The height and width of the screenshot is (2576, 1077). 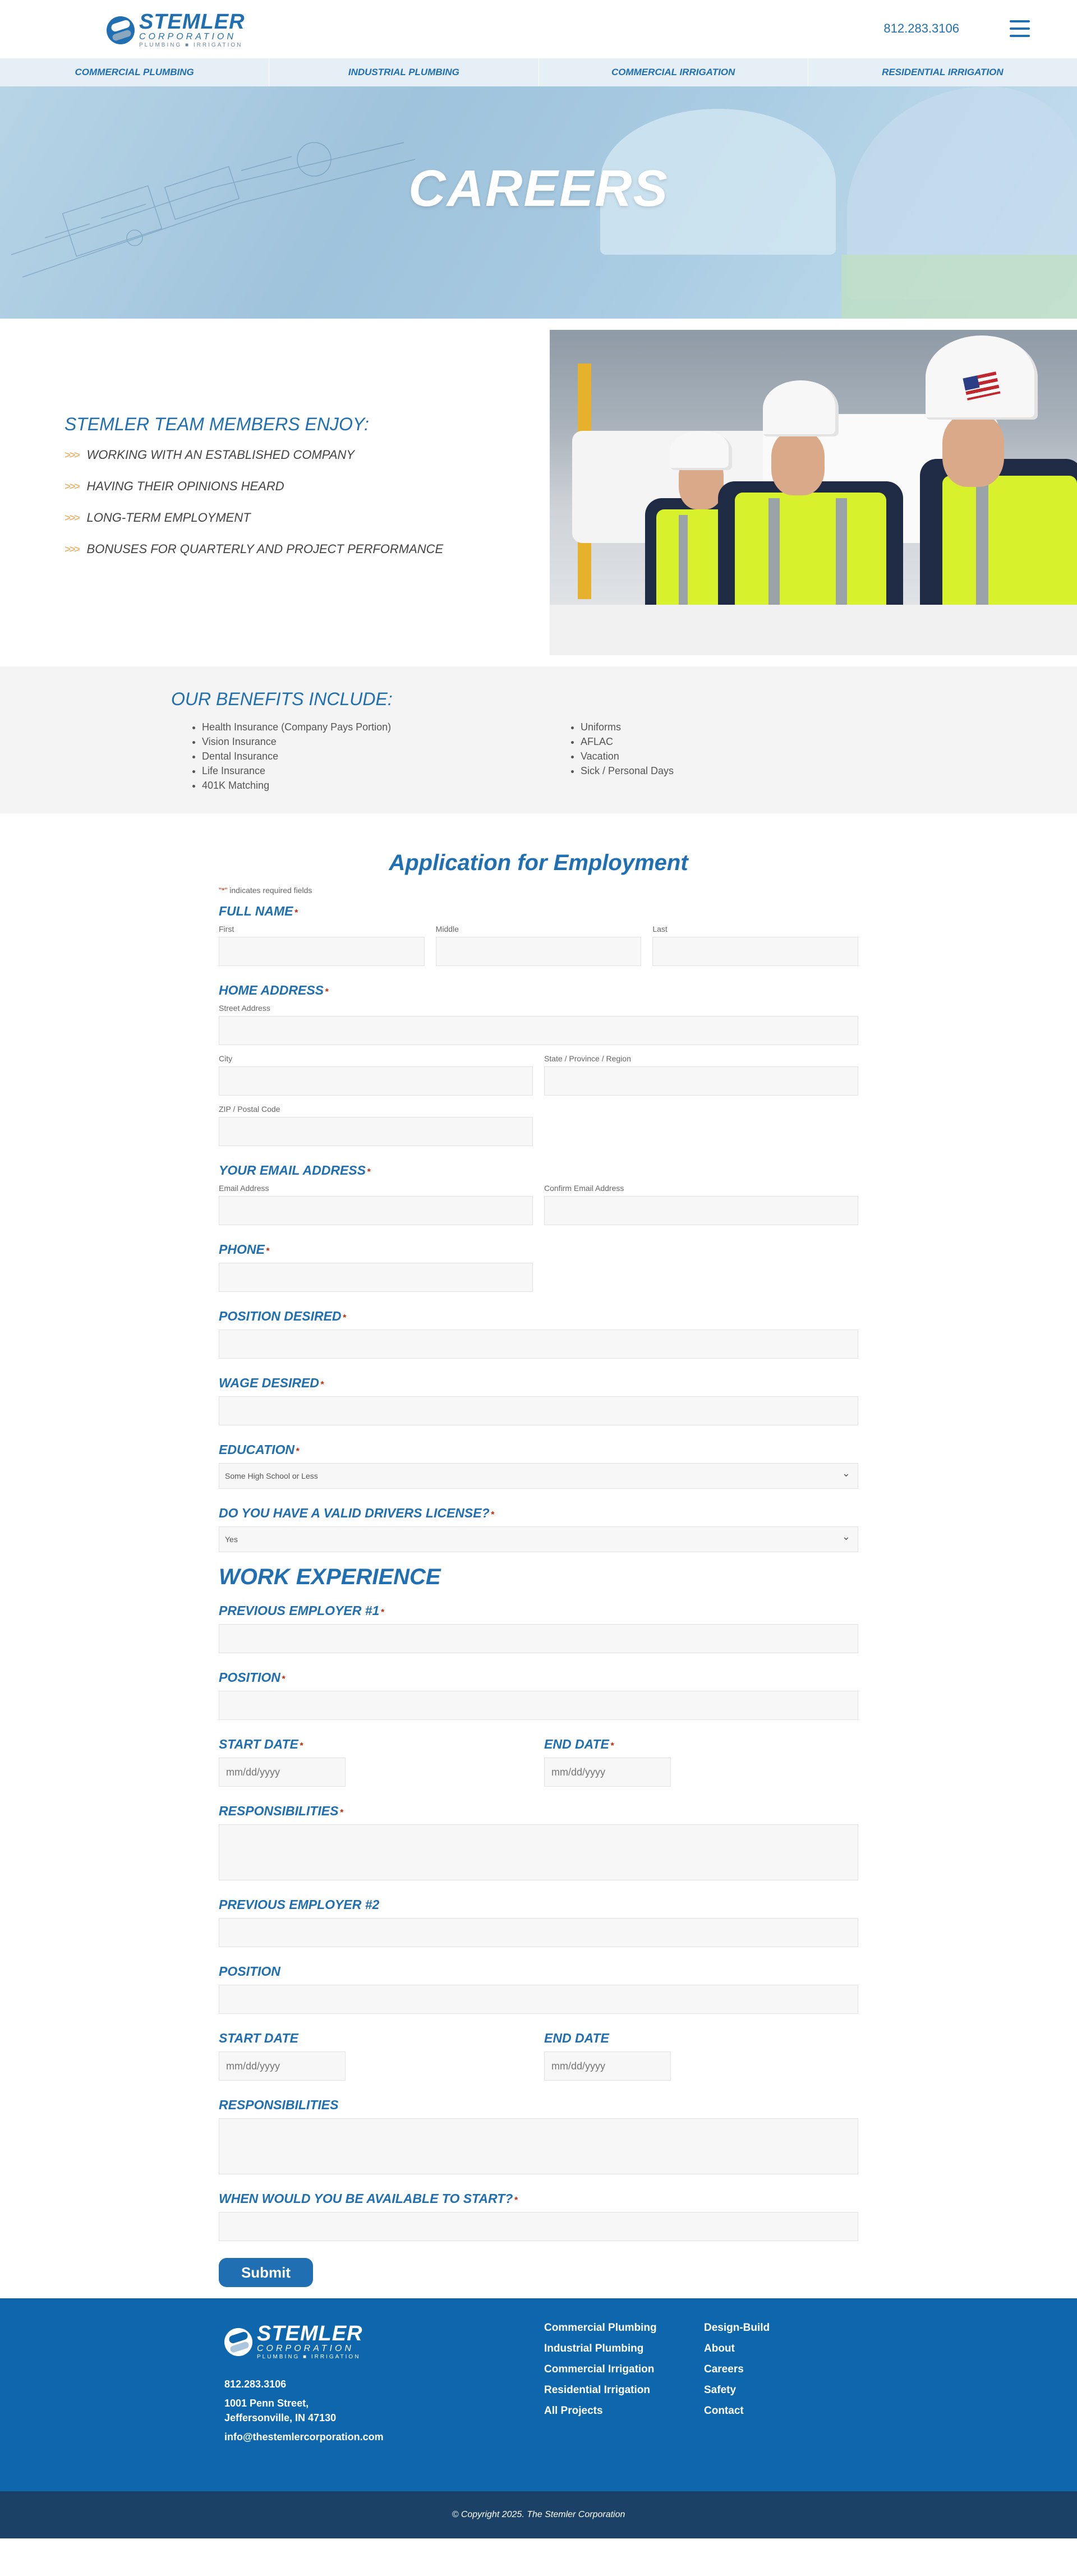 What do you see at coordinates (538, 1344) in the screenshot?
I see `position-desired-input` at bounding box center [538, 1344].